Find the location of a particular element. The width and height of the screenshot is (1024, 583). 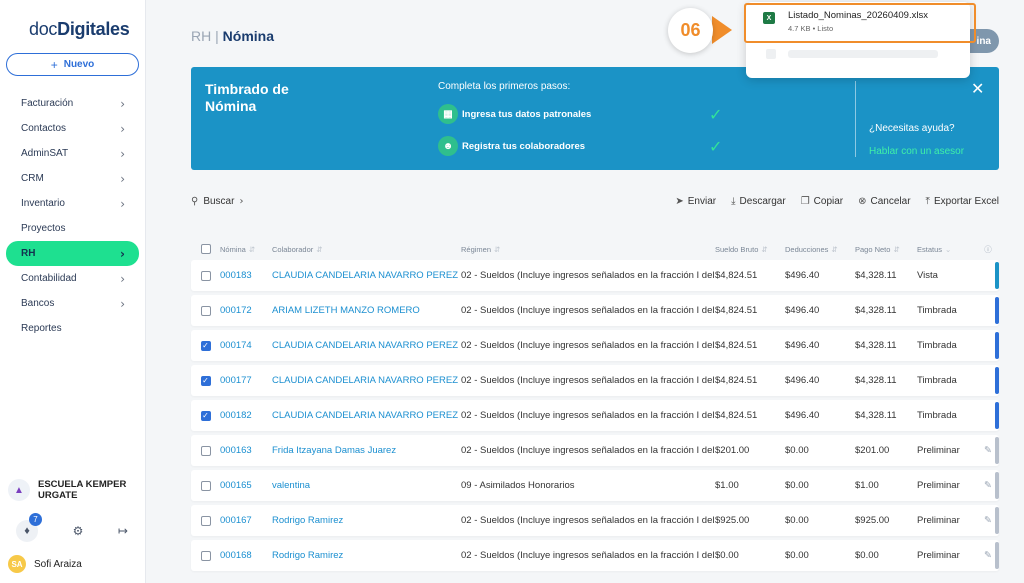

pago-neto-cell: $4,328.11 is located at coordinates (876, 310).